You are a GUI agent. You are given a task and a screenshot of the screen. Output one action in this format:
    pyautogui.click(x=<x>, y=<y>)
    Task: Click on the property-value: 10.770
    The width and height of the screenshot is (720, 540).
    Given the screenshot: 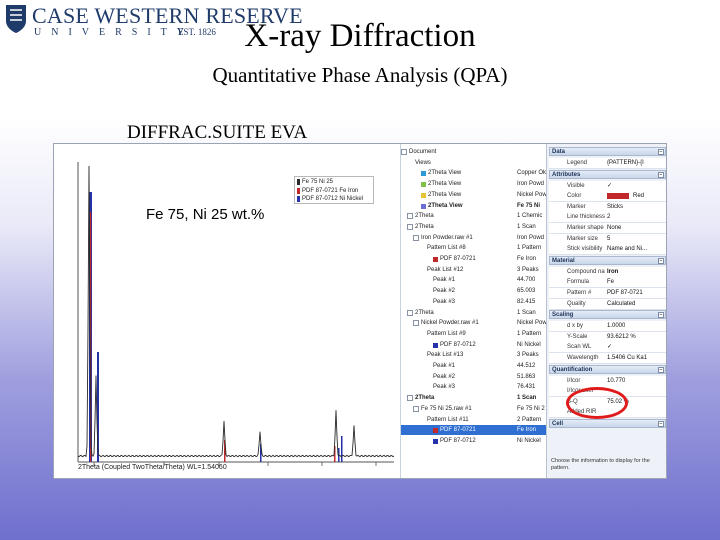 What is the action you would take?
    pyautogui.click(x=616, y=380)
    